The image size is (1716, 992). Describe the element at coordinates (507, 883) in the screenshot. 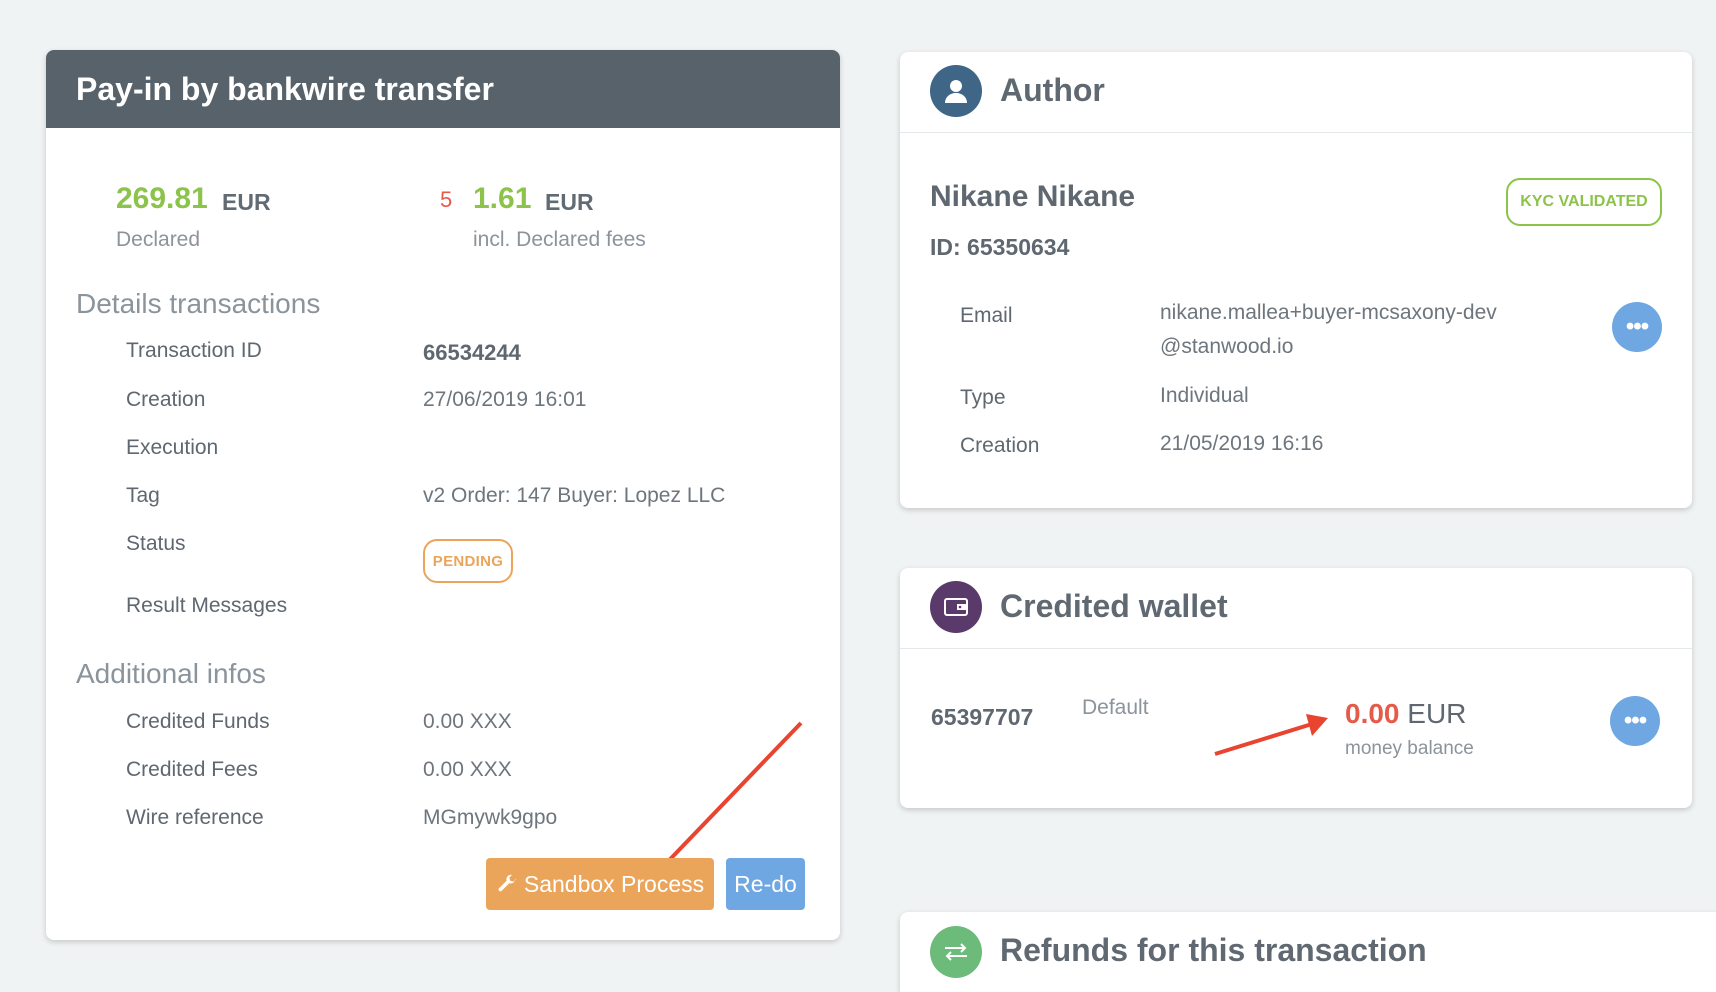

I see `wrench-icon` at that location.